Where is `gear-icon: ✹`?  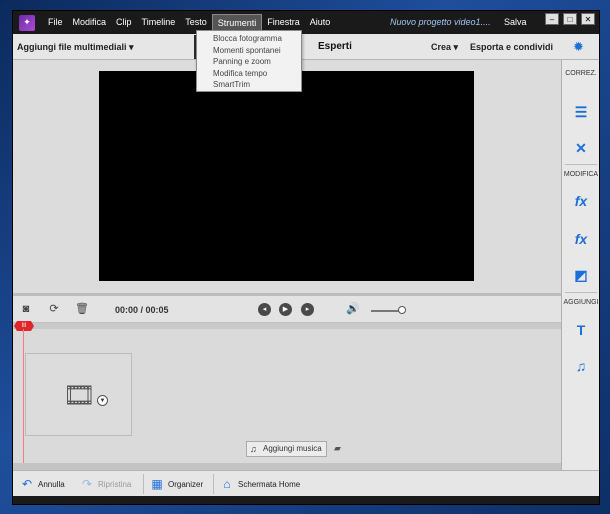
gear-icon: ✹ is located at coordinates (580, 47).